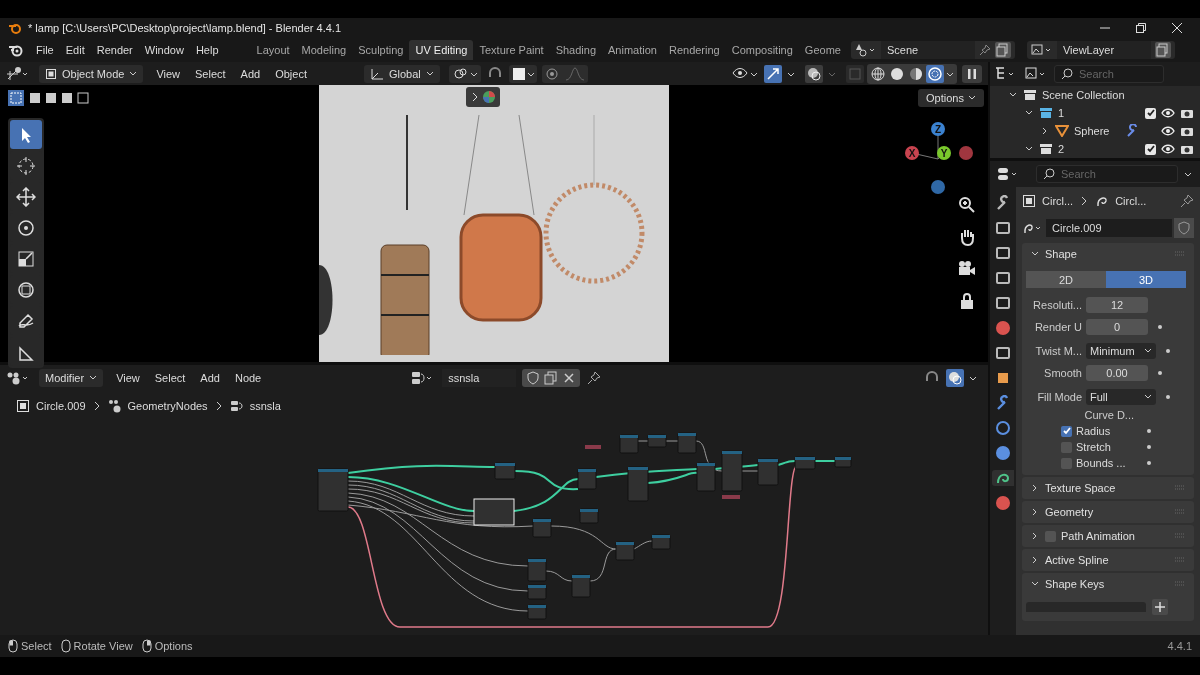 Image resolution: width=1200 pixels, height=675 pixels. What do you see at coordinates (61, 406) in the screenshot?
I see `breadcrumb-item: Circle.009` at bounding box center [61, 406].